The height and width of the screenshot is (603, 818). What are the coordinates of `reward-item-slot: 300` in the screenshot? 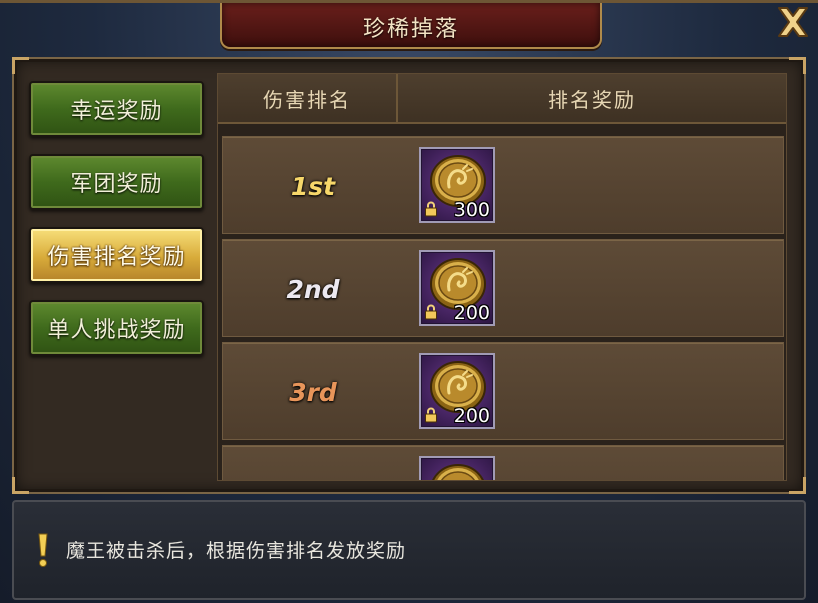 It's located at (457, 185).